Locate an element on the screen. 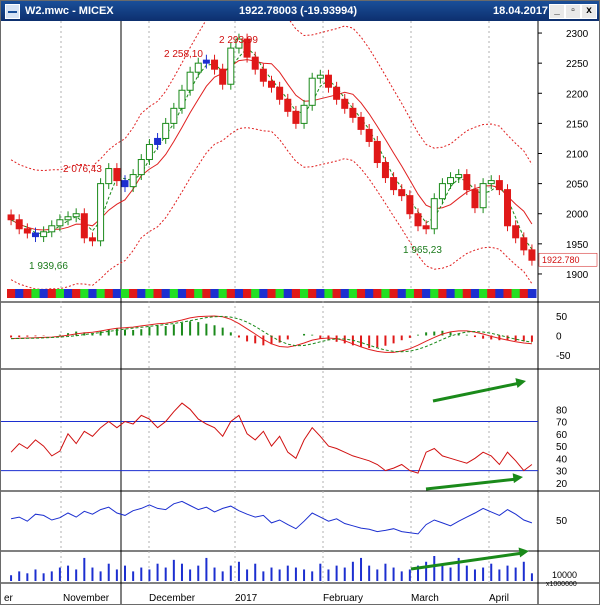  x-axis-label: November is located at coordinates (86, 598).